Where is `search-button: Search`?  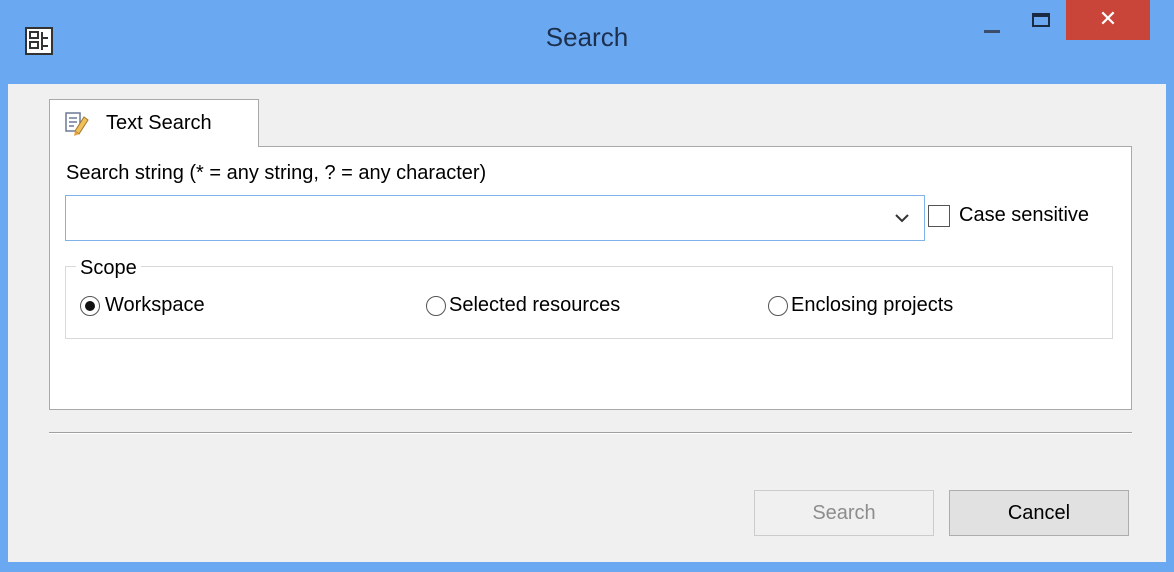 search-button: Search is located at coordinates (844, 513).